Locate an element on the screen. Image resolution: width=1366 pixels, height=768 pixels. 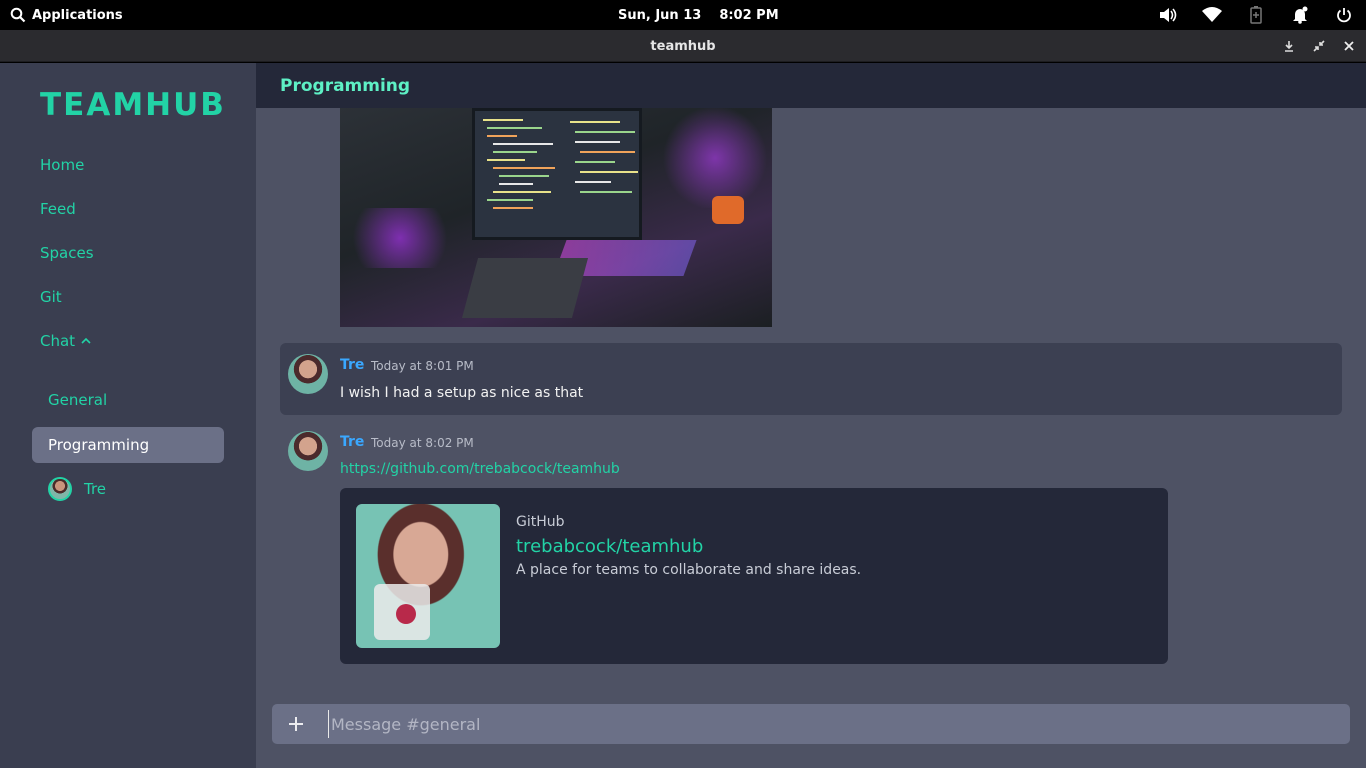
brand-logo: TEAMHUB is located at coordinates (133, 105).